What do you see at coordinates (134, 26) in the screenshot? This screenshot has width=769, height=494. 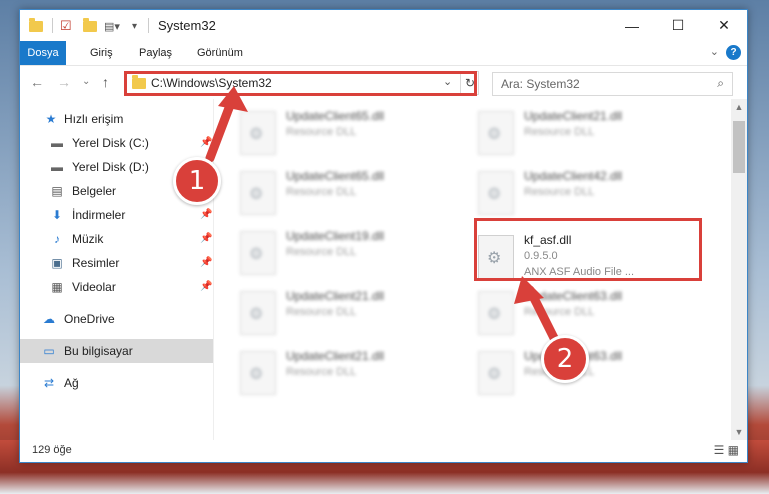 I see `quick-access-dropdown-icon: ▾` at bounding box center [134, 26].